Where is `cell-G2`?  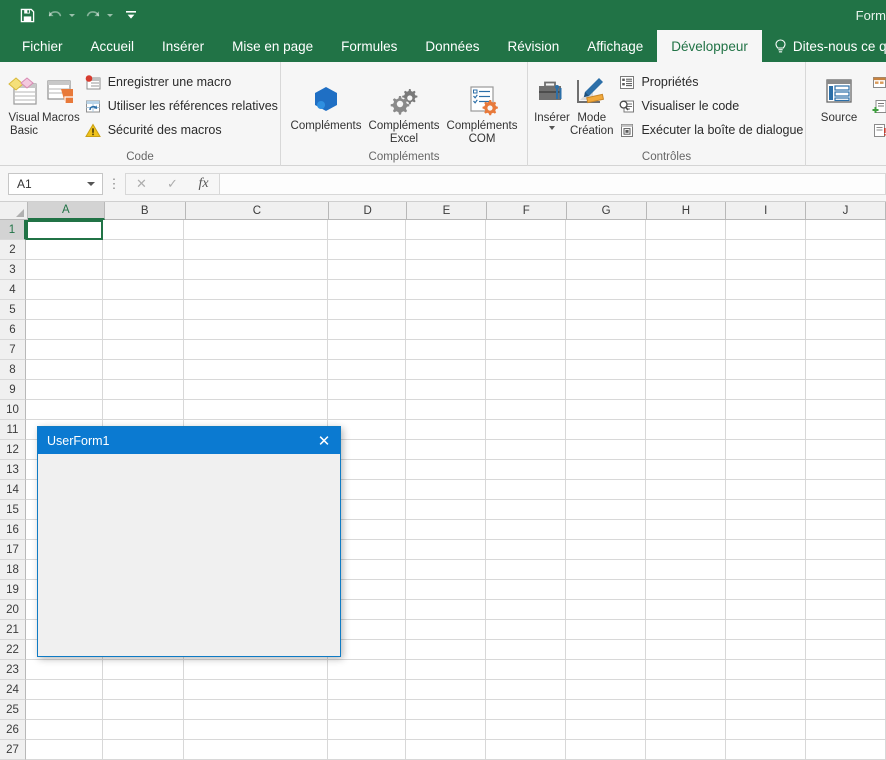
cell-G2 is located at coordinates (606, 250).